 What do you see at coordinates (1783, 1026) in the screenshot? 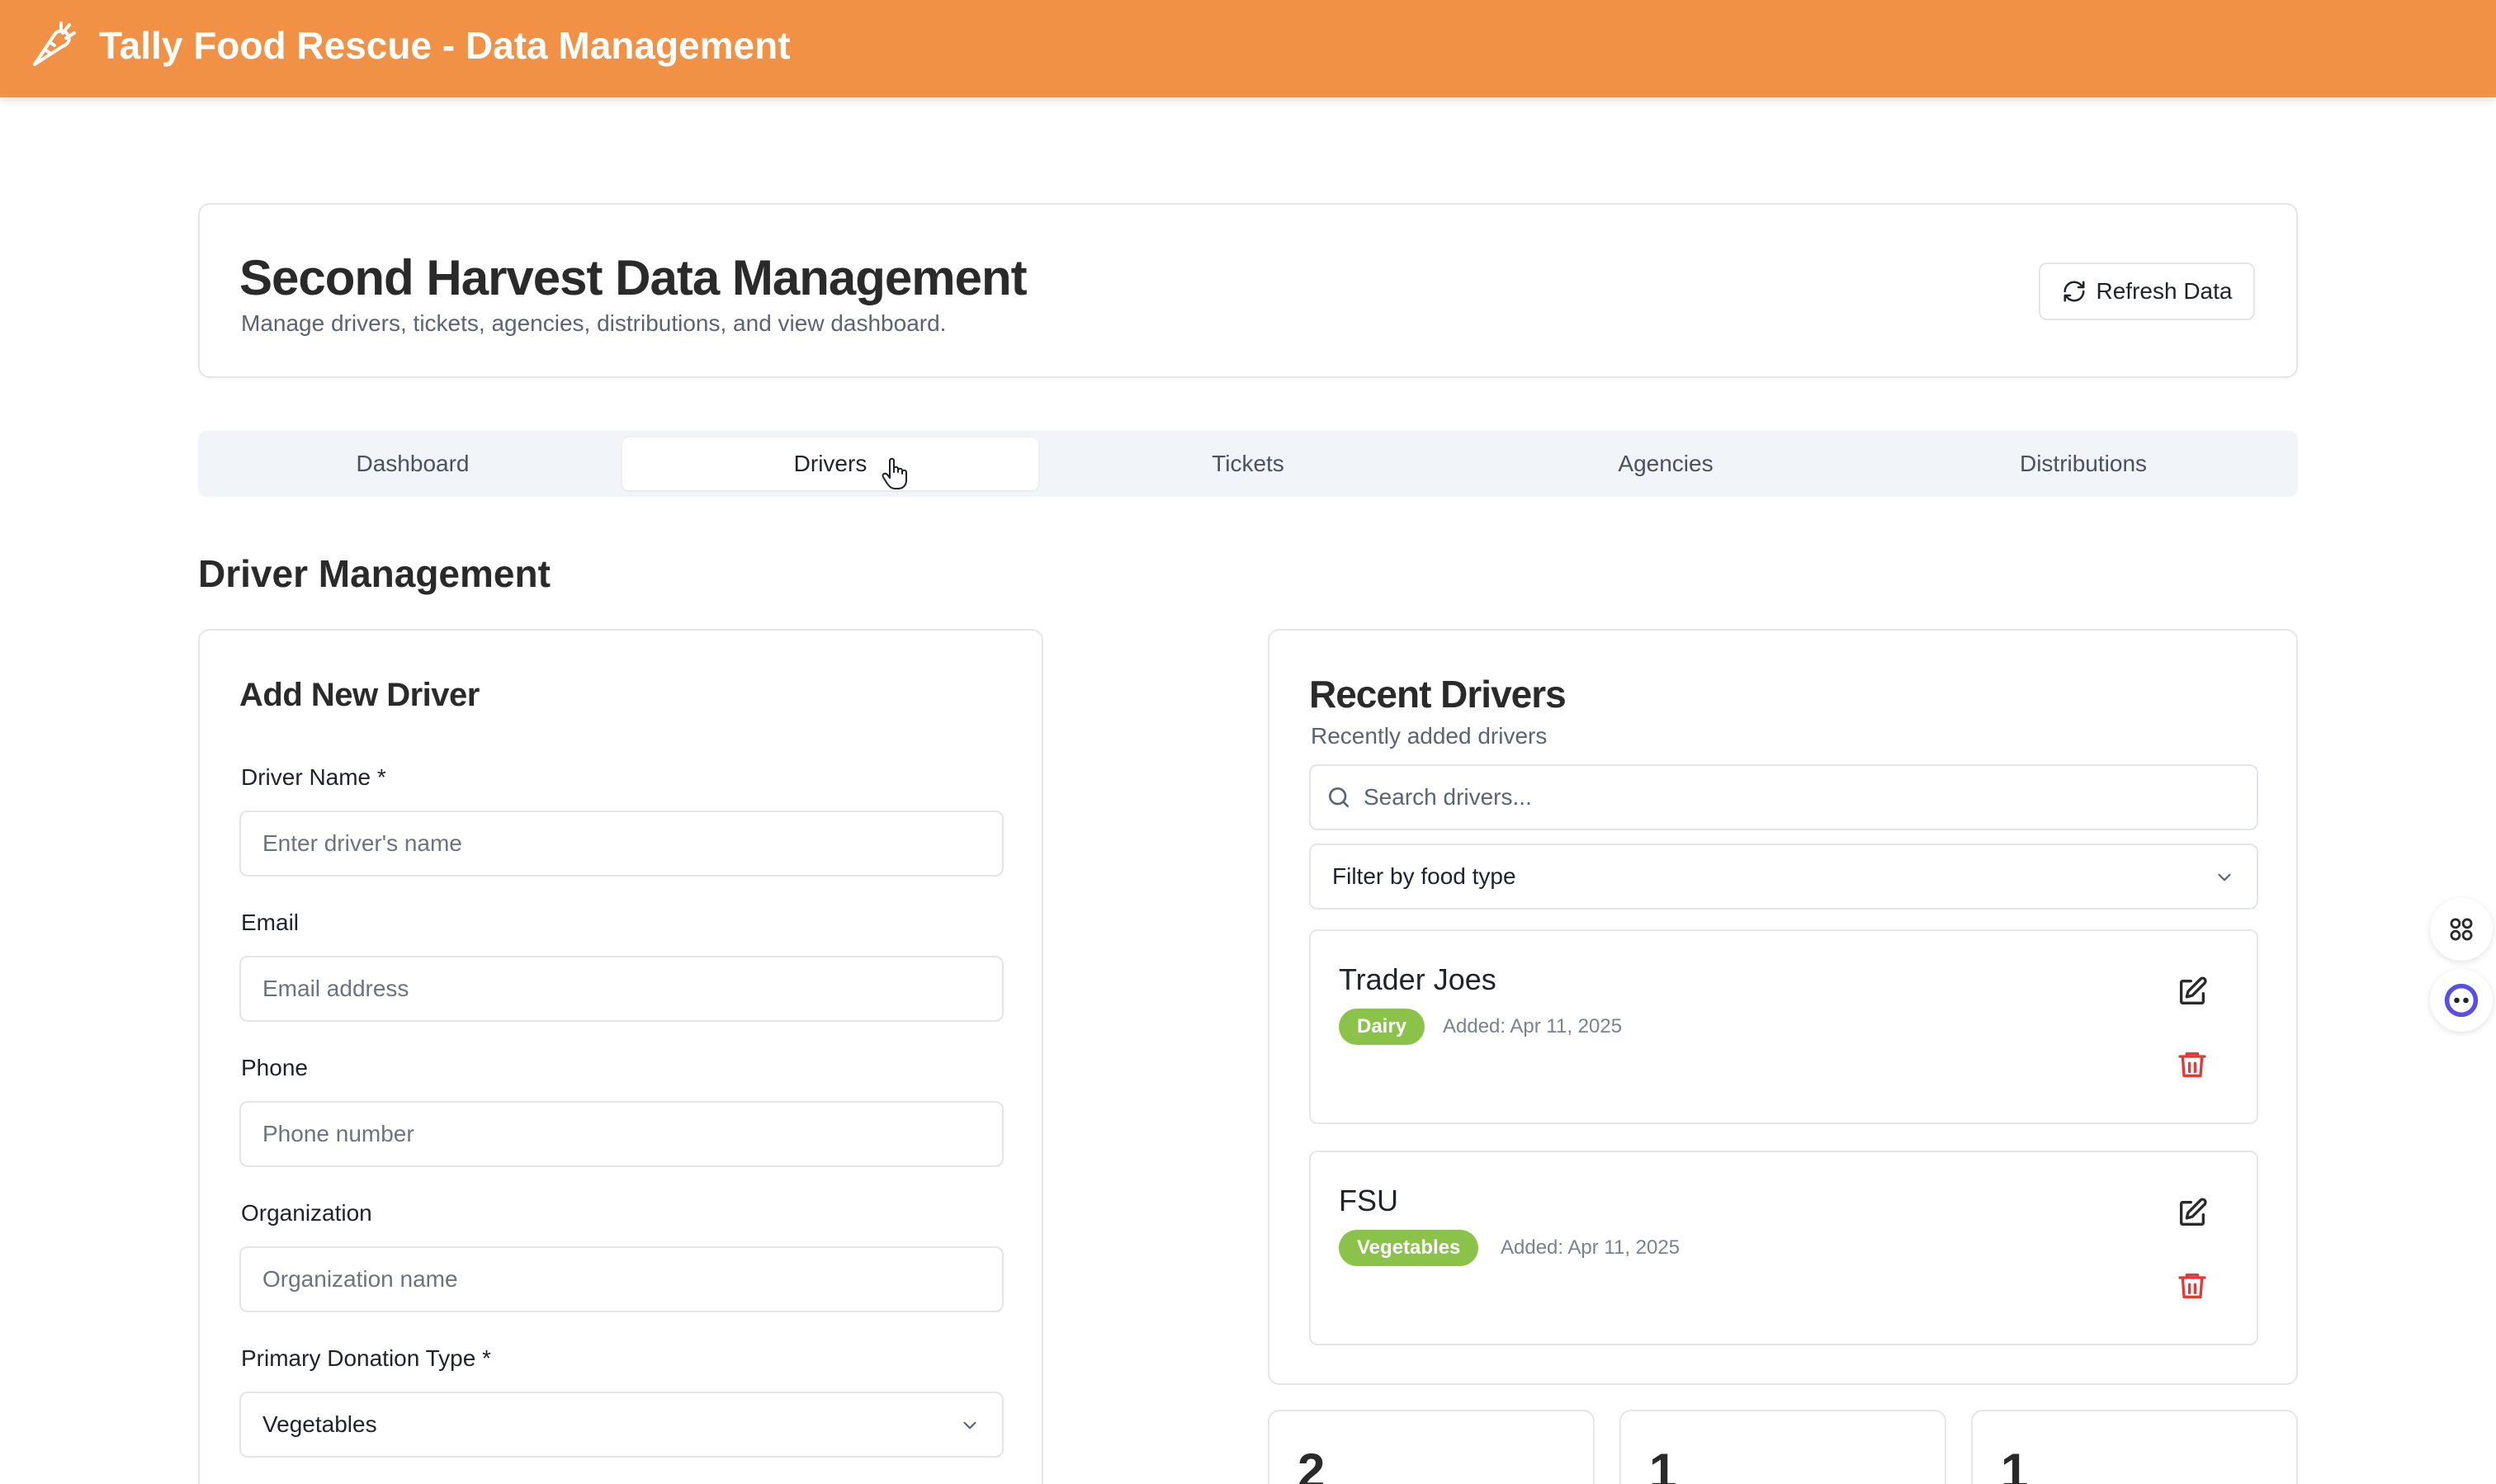
I see `driver-list-item: Trader Joes Dairy Added: Apr 11, 2025` at bounding box center [1783, 1026].